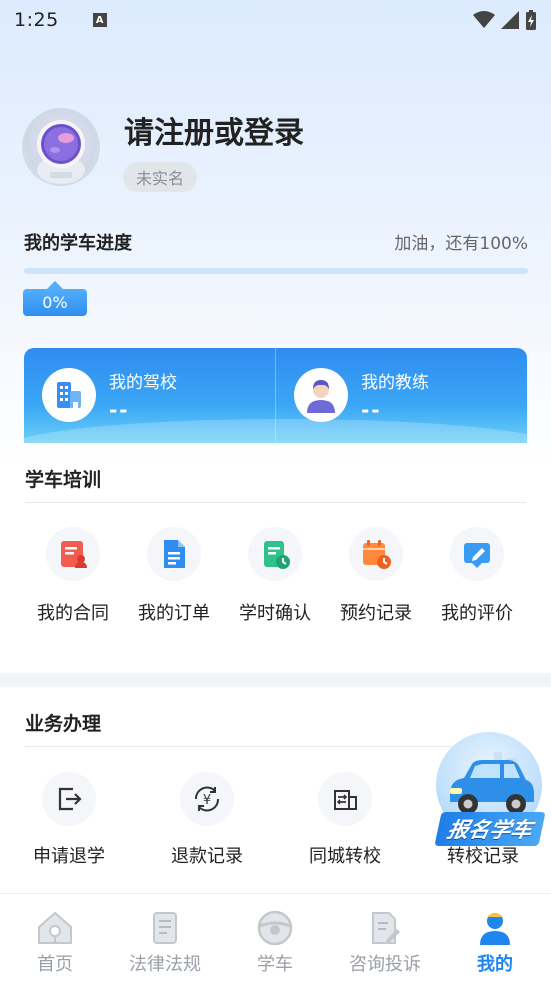 This screenshot has width=551, height=981. What do you see at coordinates (275, 680) in the screenshot?
I see `section-gap` at bounding box center [275, 680].